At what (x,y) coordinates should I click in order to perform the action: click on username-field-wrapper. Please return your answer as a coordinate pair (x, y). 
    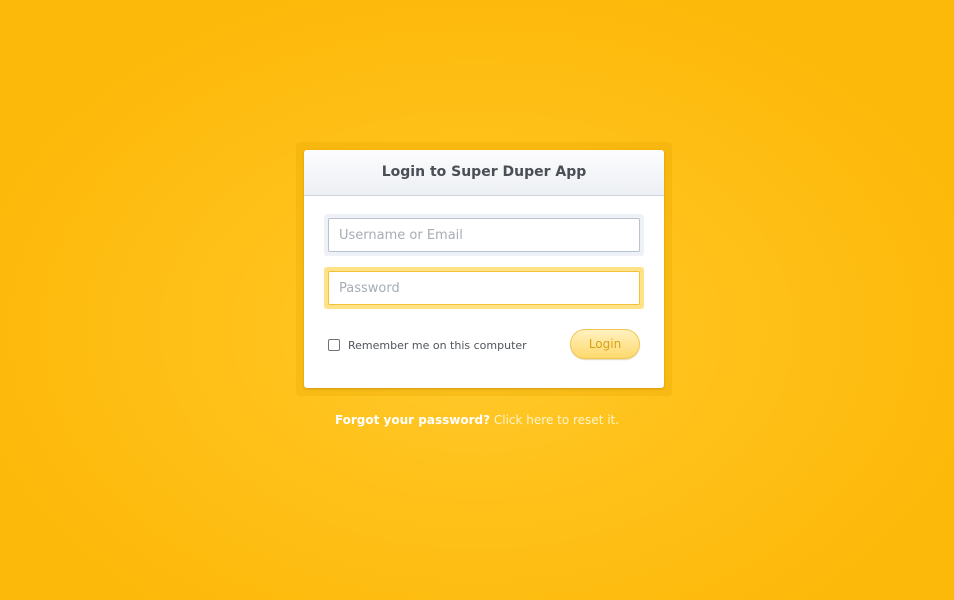
    Looking at the image, I should click on (484, 235).